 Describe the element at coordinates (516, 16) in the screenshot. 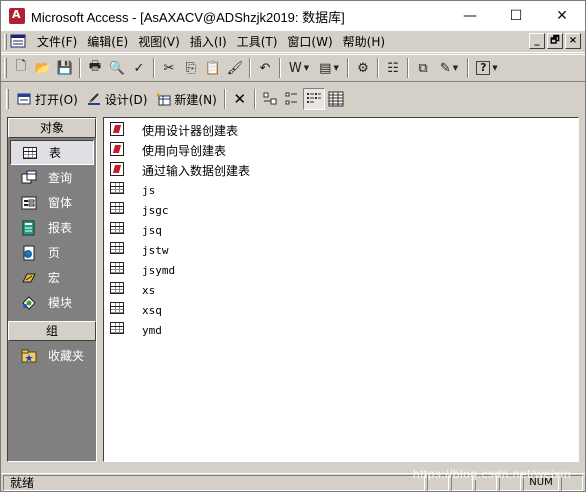

I see `maximize-button: ☐` at that location.